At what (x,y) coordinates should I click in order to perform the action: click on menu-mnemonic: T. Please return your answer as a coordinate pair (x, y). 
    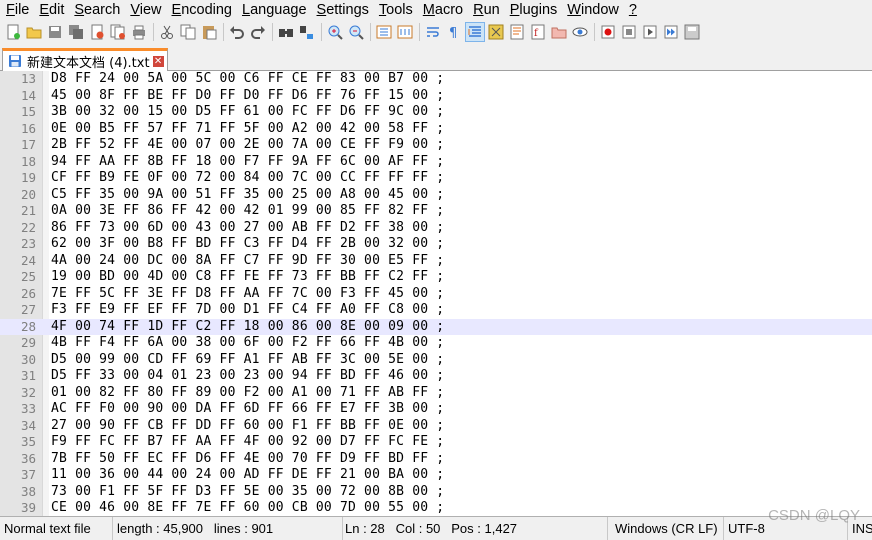
    Looking at the image, I should click on (382, 10).